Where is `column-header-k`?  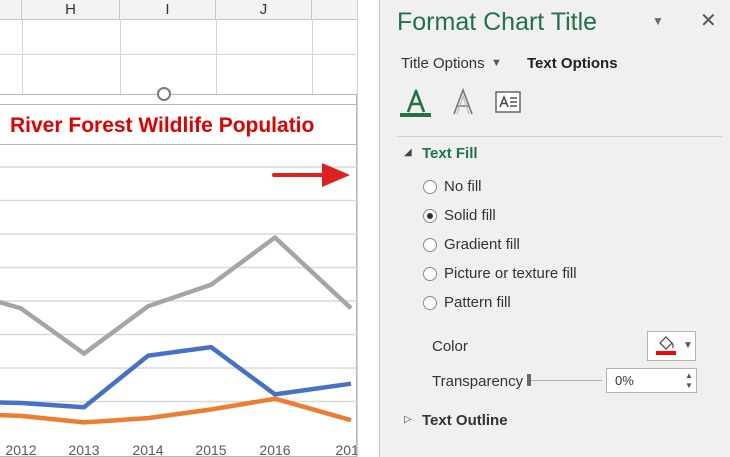
column-header-k is located at coordinates (336, 10).